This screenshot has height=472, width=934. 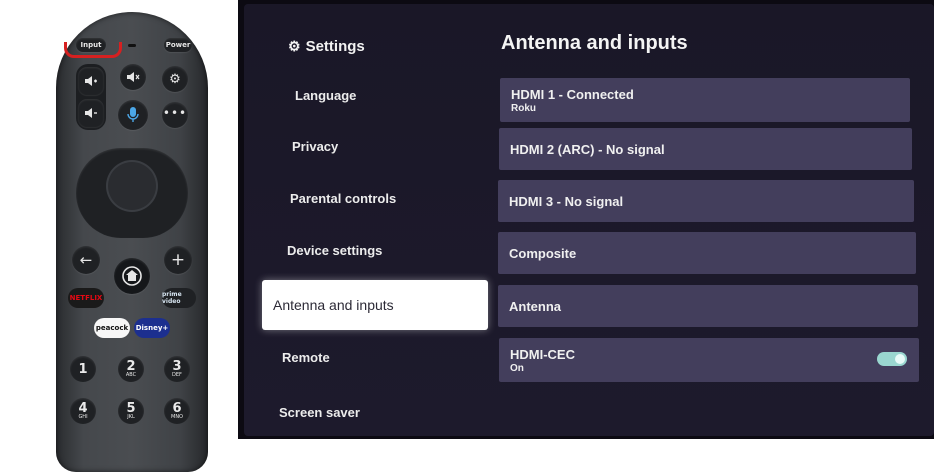 I want to click on more-icon: •••, so click(x=175, y=113).